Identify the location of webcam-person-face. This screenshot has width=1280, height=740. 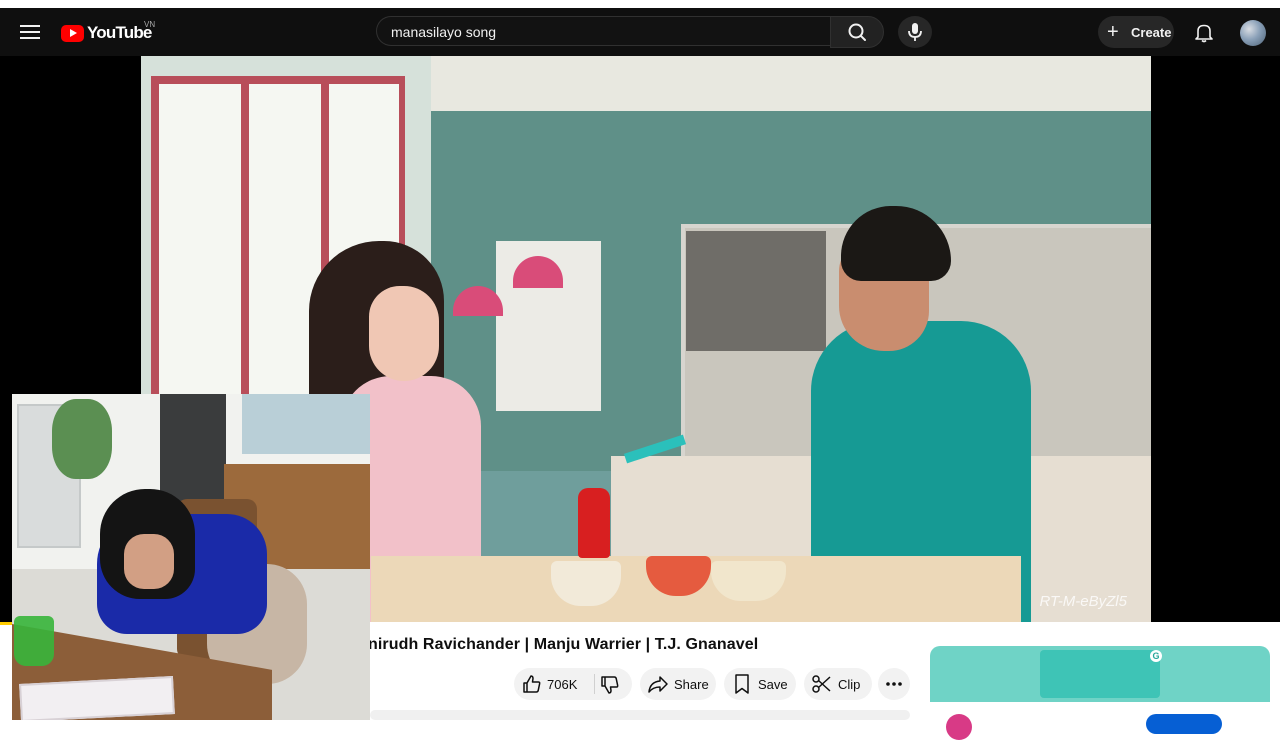
(149, 561).